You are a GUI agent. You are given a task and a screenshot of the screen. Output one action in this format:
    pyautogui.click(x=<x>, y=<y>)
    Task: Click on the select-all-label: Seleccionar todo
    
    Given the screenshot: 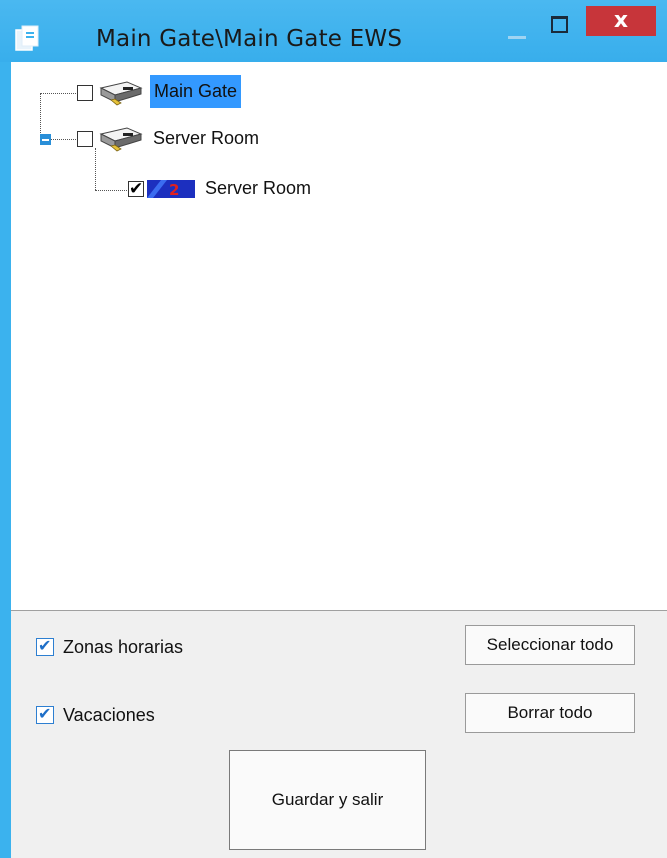 What is the action you would take?
    pyautogui.click(x=550, y=644)
    